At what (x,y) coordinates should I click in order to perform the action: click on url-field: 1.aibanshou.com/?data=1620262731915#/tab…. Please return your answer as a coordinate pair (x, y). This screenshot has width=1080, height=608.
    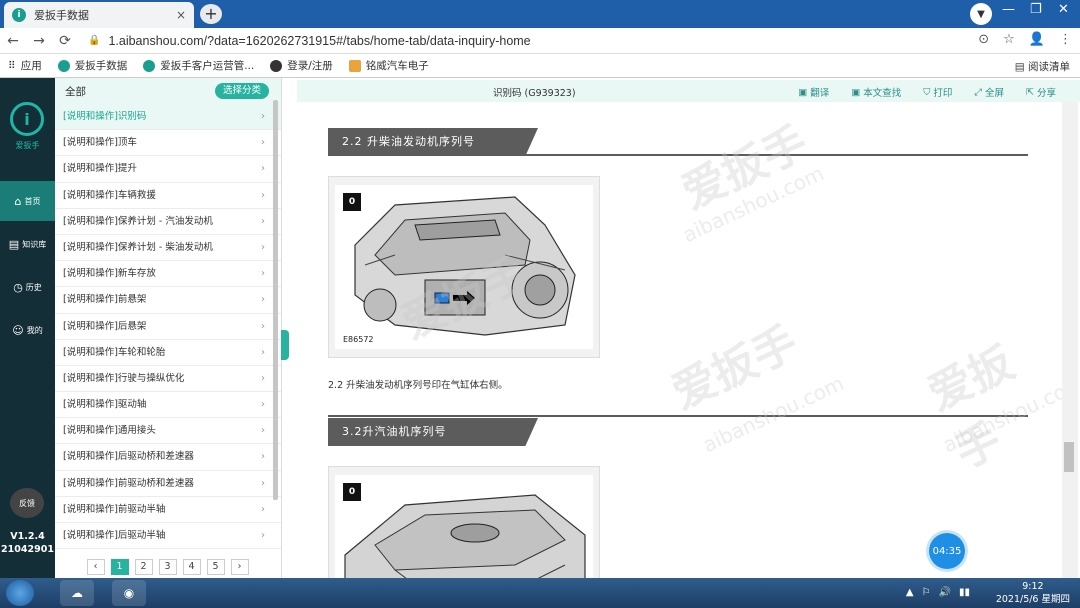
    Looking at the image, I should click on (319, 41).